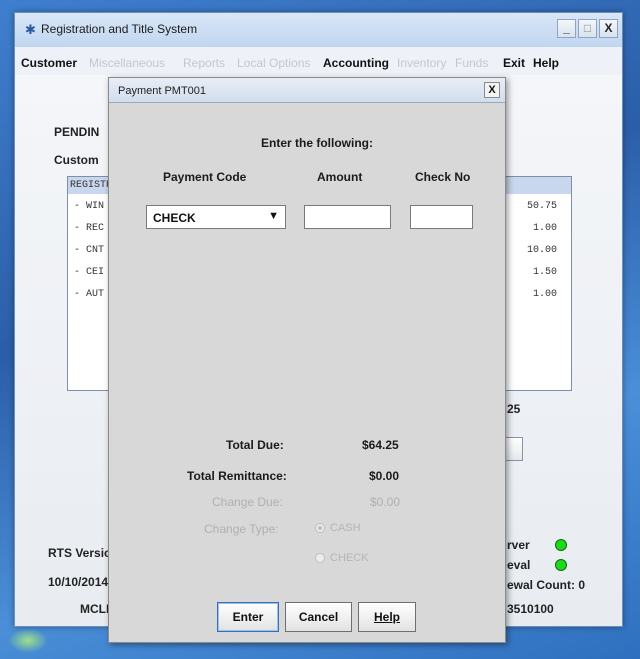 Image resolution: width=640 pixels, height=659 pixels. I want to click on id-number-label: 3510100, so click(530, 609).